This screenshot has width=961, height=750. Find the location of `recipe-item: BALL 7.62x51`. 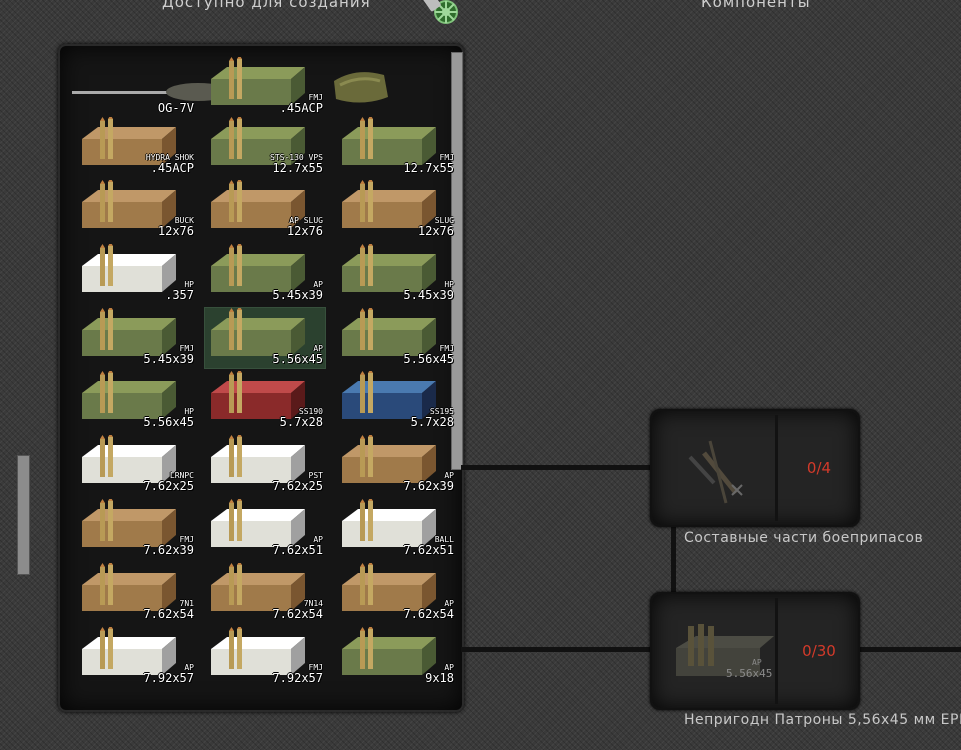

recipe-item: BALL 7.62x51 is located at coordinates (396, 529).